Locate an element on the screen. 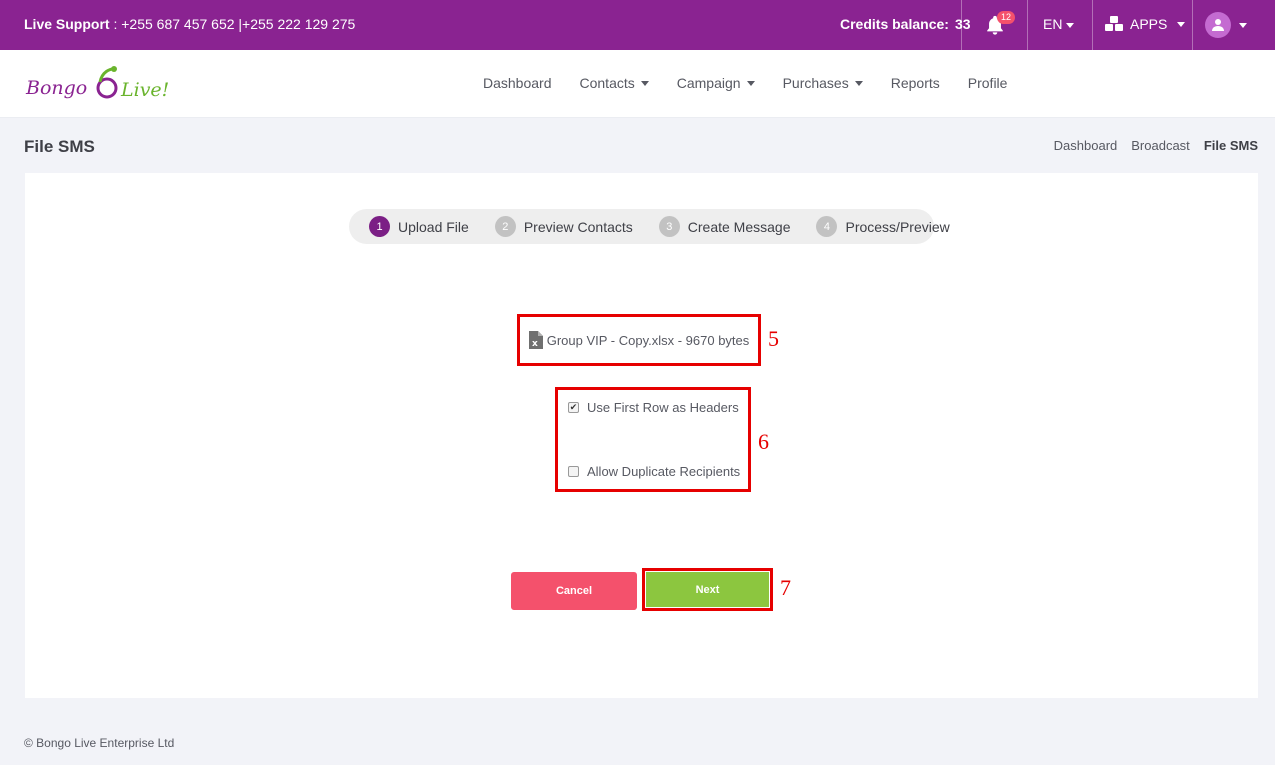 The height and width of the screenshot is (765, 1275). svg-text: Bongo is located at coordinates (56, 88).